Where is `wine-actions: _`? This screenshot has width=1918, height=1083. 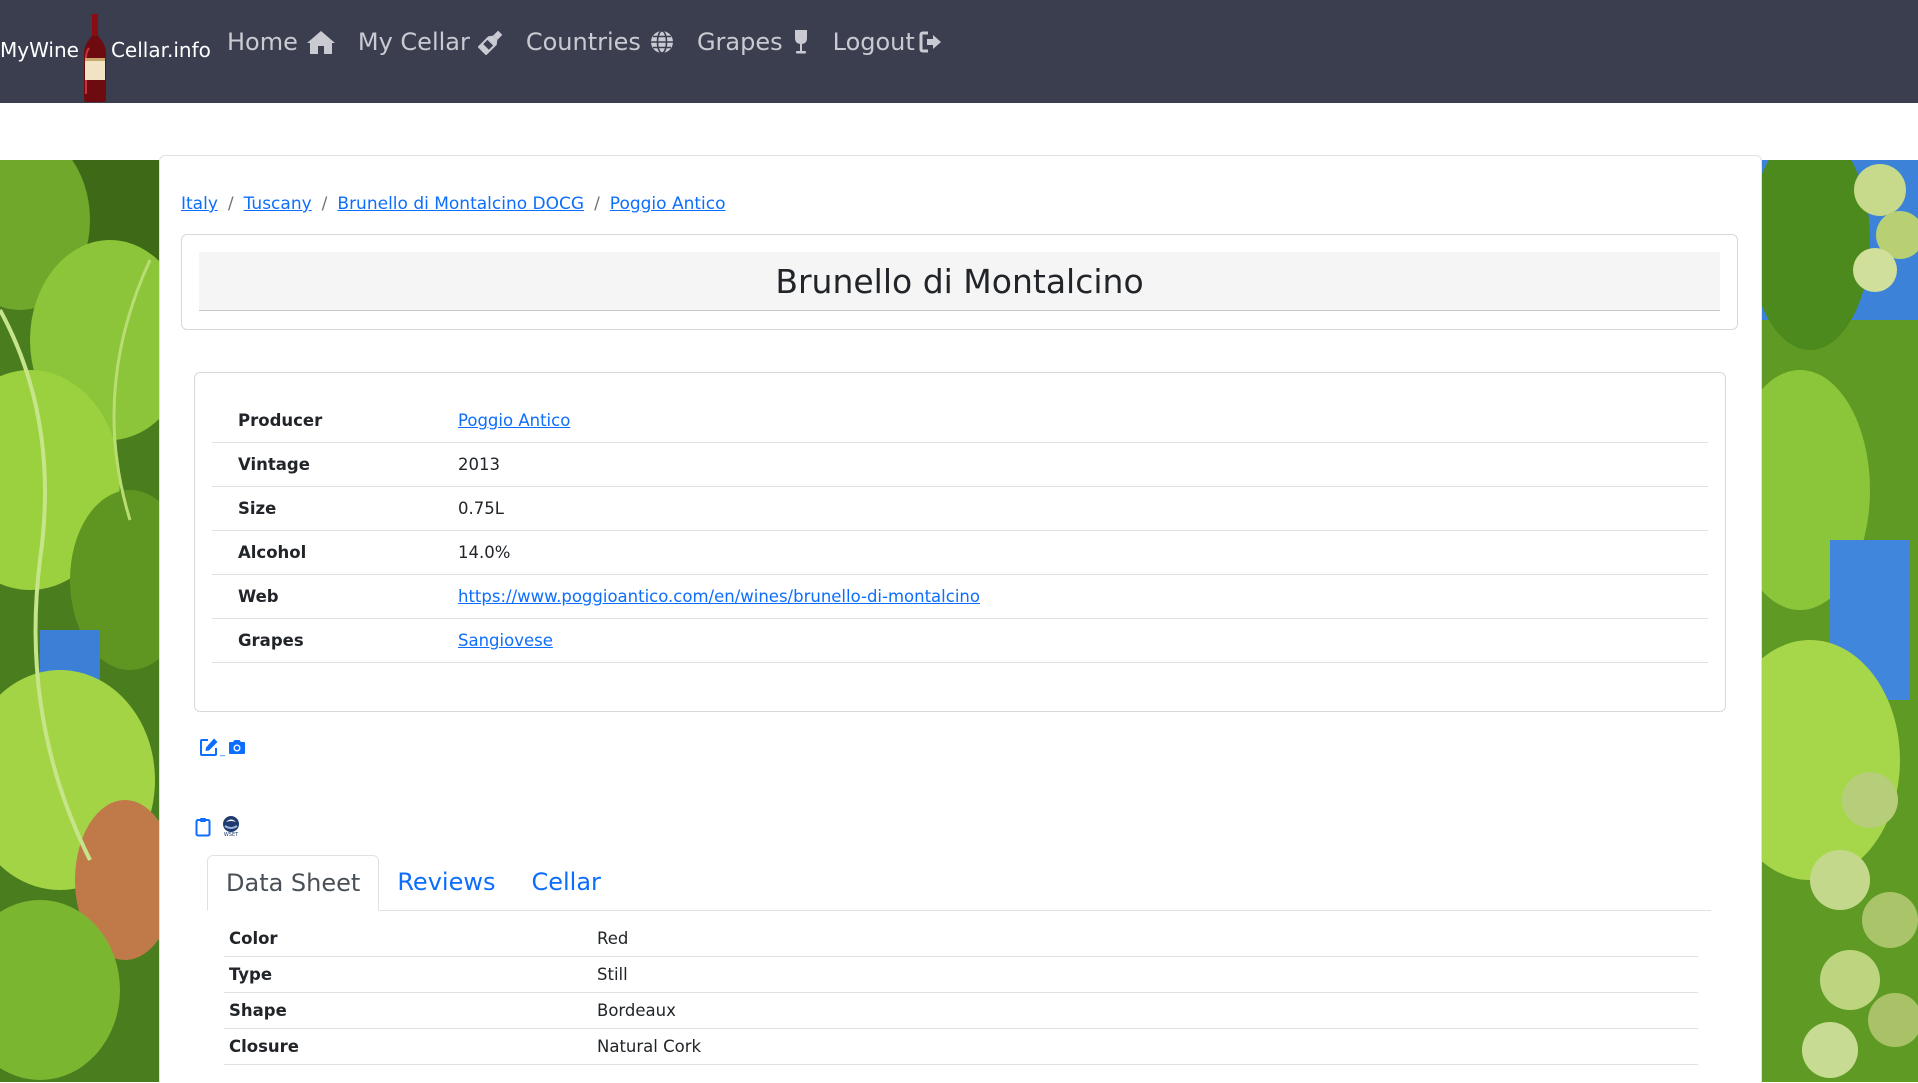 wine-actions: _ is located at coordinates (223, 747).